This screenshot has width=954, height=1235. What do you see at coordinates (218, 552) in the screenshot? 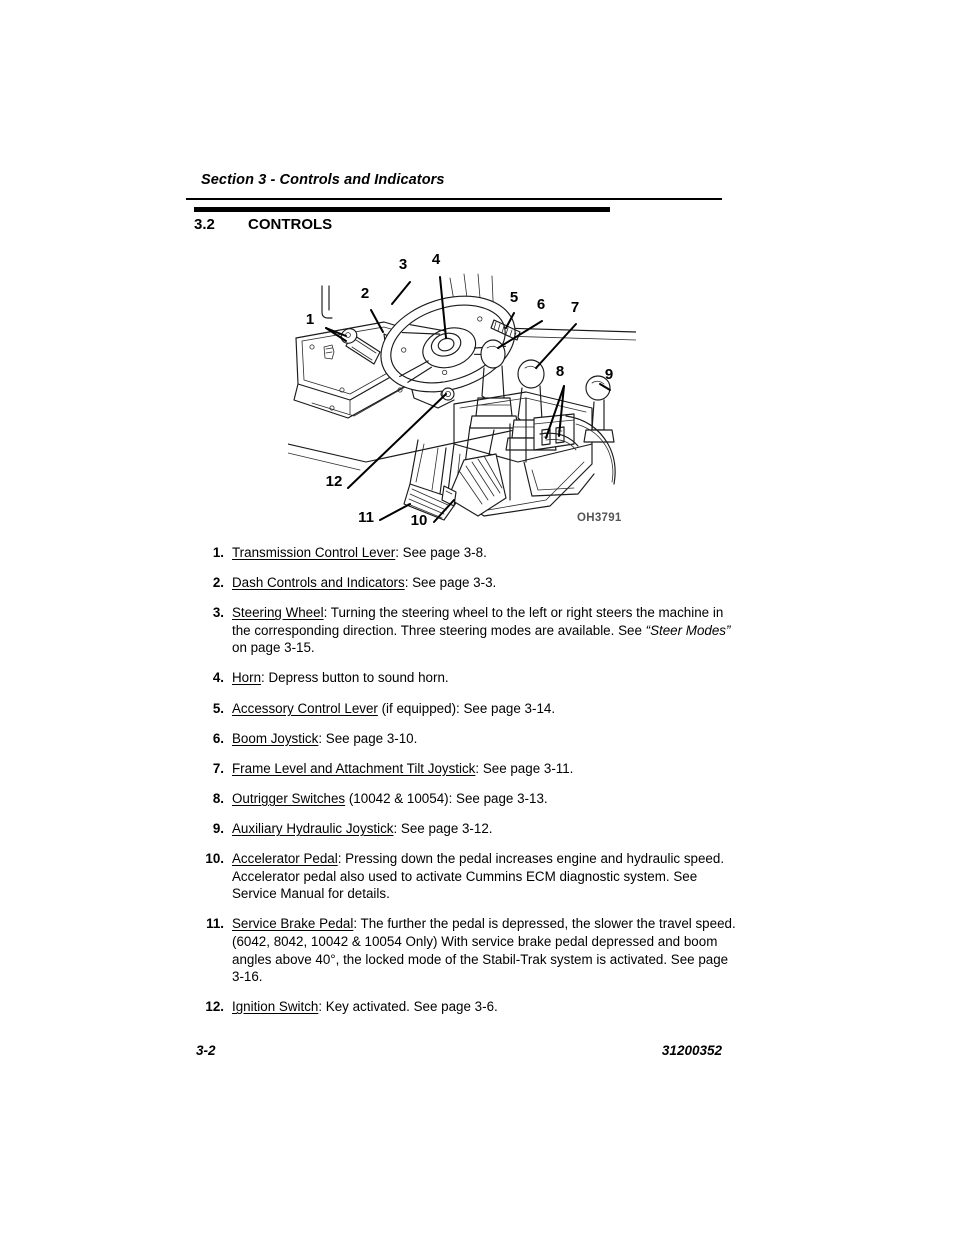
I see `list-marker: 1.` at bounding box center [218, 552].